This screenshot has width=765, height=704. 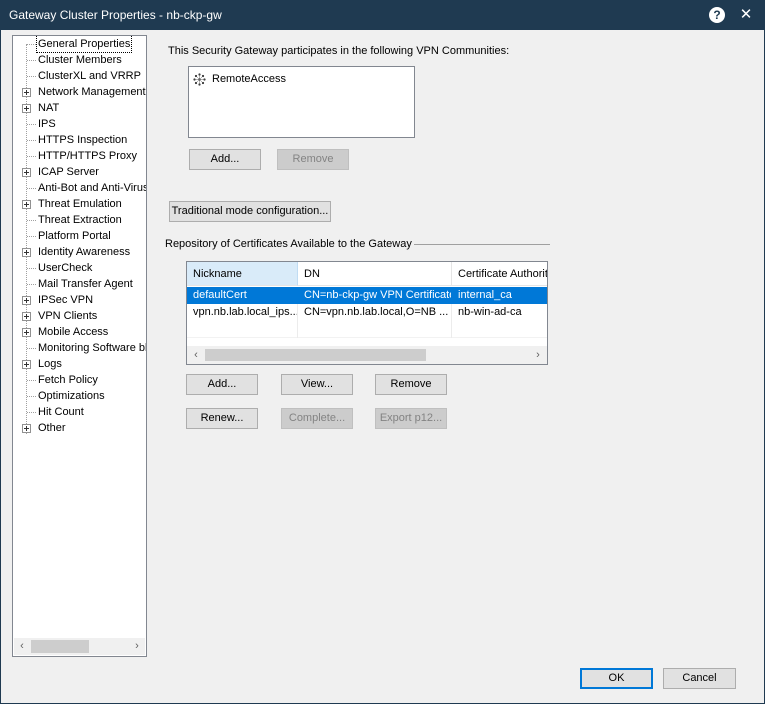 What do you see at coordinates (47, 124) in the screenshot?
I see `tree-item-label: IPS` at bounding box center [47, 124].